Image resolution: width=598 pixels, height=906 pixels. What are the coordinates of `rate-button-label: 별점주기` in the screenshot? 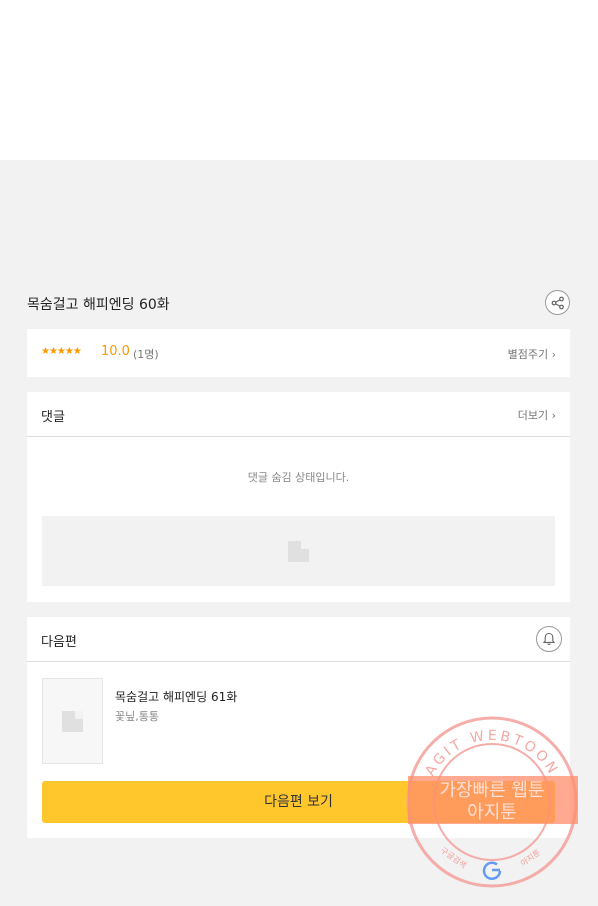 It's located at (528, 354).